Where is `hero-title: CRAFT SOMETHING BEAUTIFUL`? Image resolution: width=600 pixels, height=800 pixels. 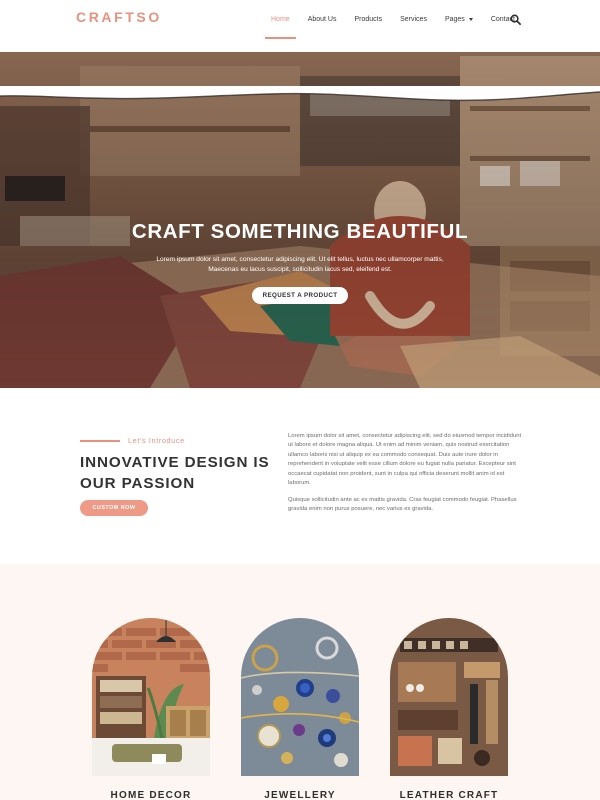
hero-title: CRAFT SOMETHING BEAUTIFUL is located at coordinates (300, 231).